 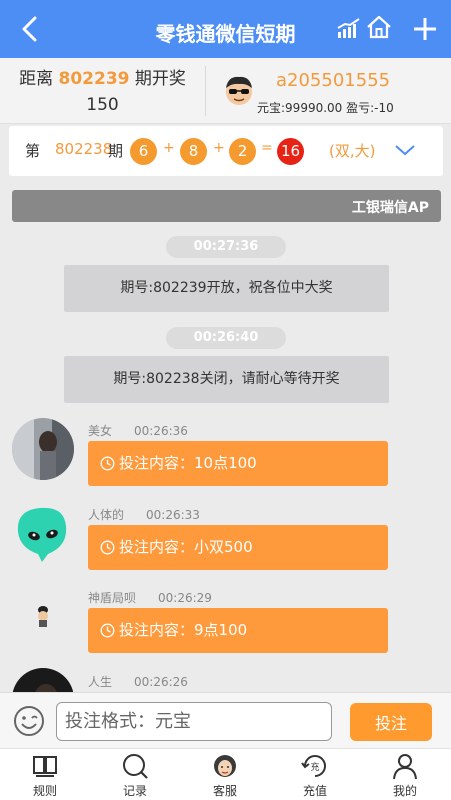 What do you see at coordinates (404, 791) in the screenshot?
I see `tab-label: 我的` at bounding box center [404, 791].